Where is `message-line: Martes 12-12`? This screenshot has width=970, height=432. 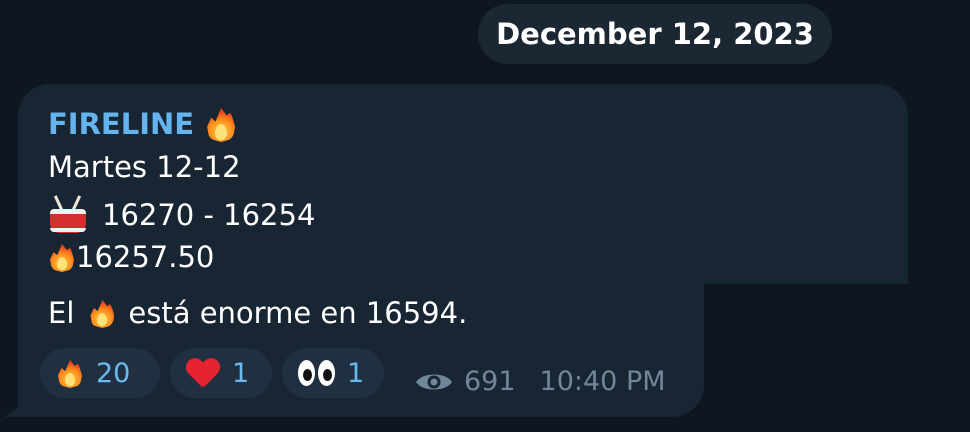
message-line: Martes 12-12 is located at coordinates (144, 167).